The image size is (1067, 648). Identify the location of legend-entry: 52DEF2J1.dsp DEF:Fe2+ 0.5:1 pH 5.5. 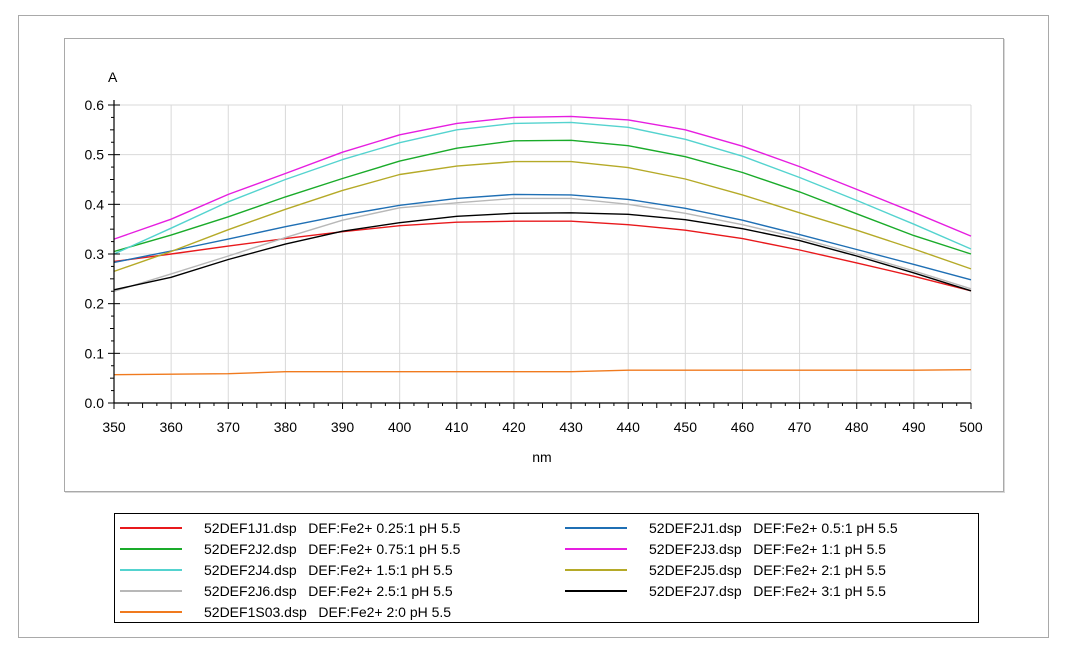
(731, 528).